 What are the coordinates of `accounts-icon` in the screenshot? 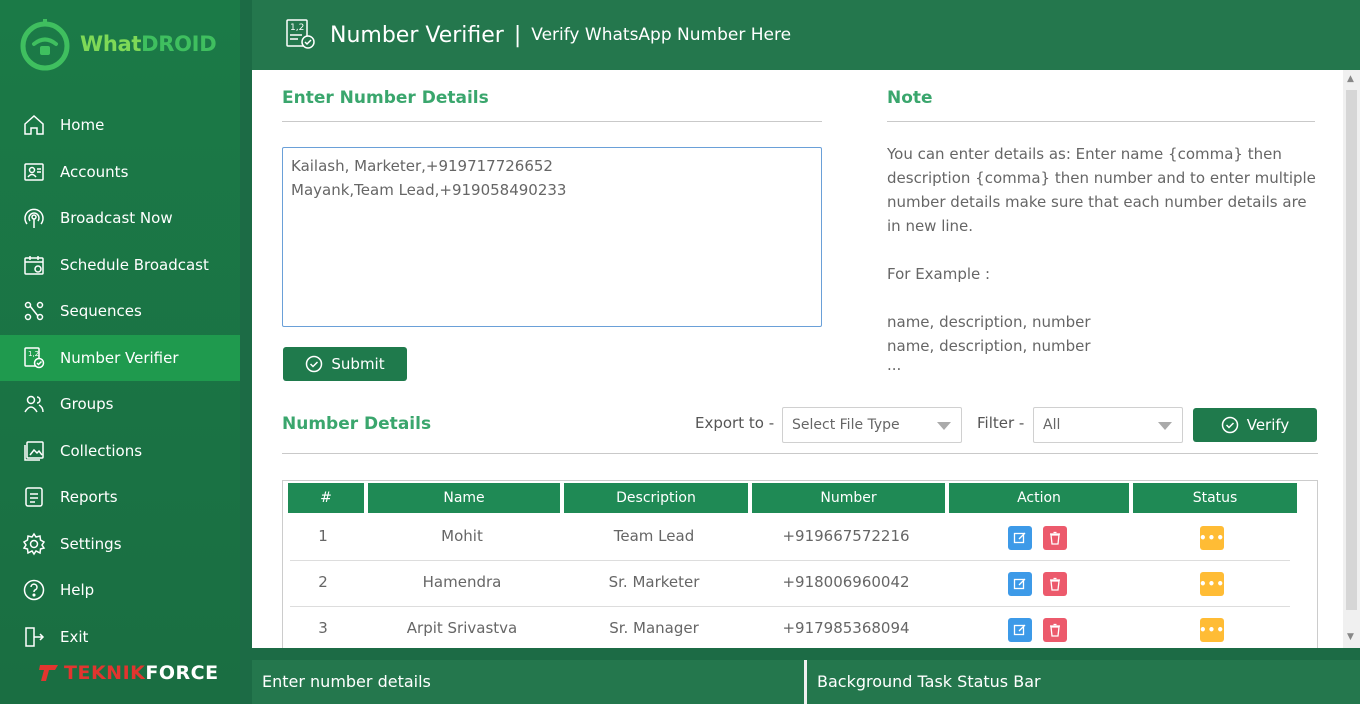 It's located at (34, 172).